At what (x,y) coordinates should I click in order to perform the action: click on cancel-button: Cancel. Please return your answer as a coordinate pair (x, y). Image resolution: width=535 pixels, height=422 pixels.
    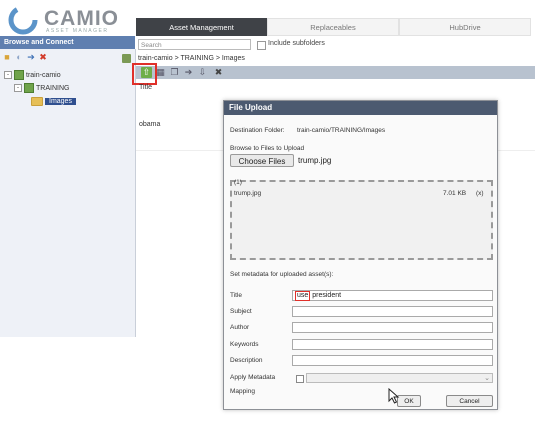
    Looking at the image, I should click on (469, 401).